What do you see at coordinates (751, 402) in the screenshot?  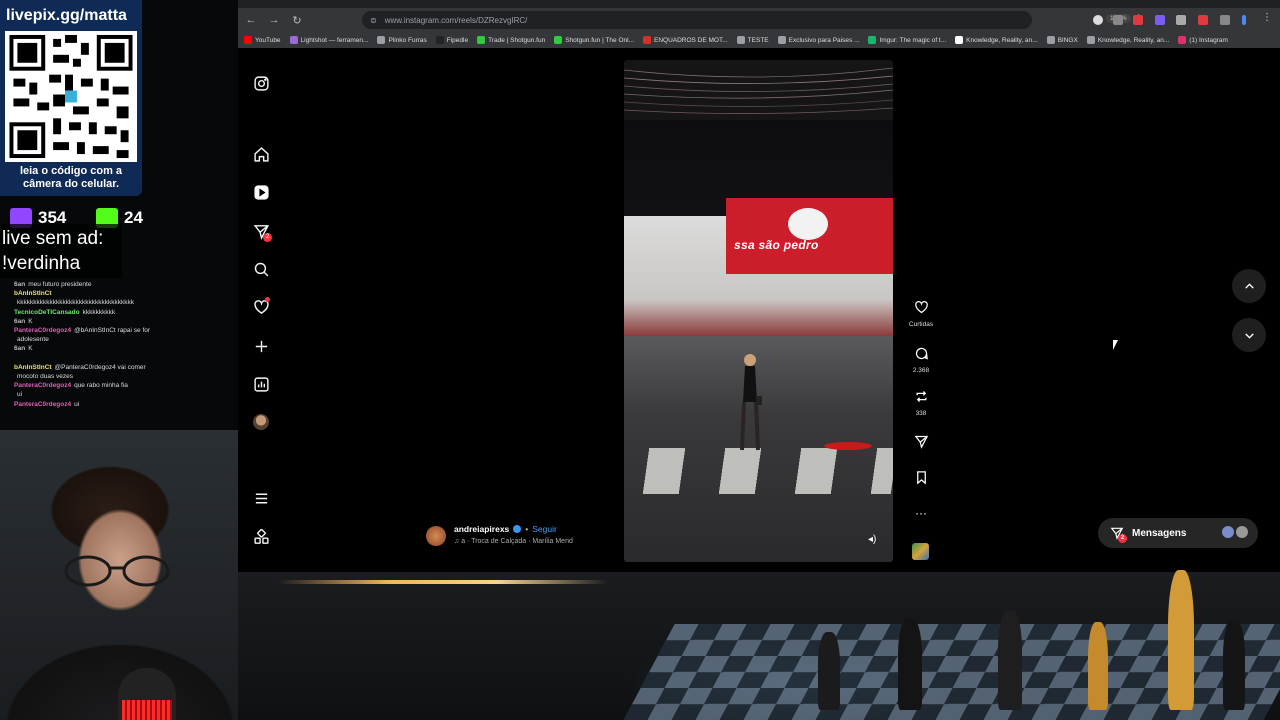 I see `video-person` at bounding box center [751, 402].